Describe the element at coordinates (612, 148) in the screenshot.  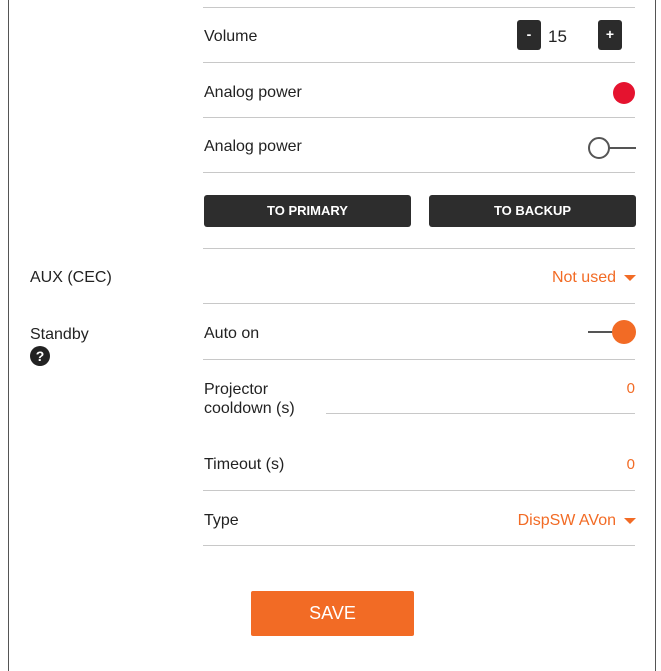
I see `analog-power-toggle` at that location.